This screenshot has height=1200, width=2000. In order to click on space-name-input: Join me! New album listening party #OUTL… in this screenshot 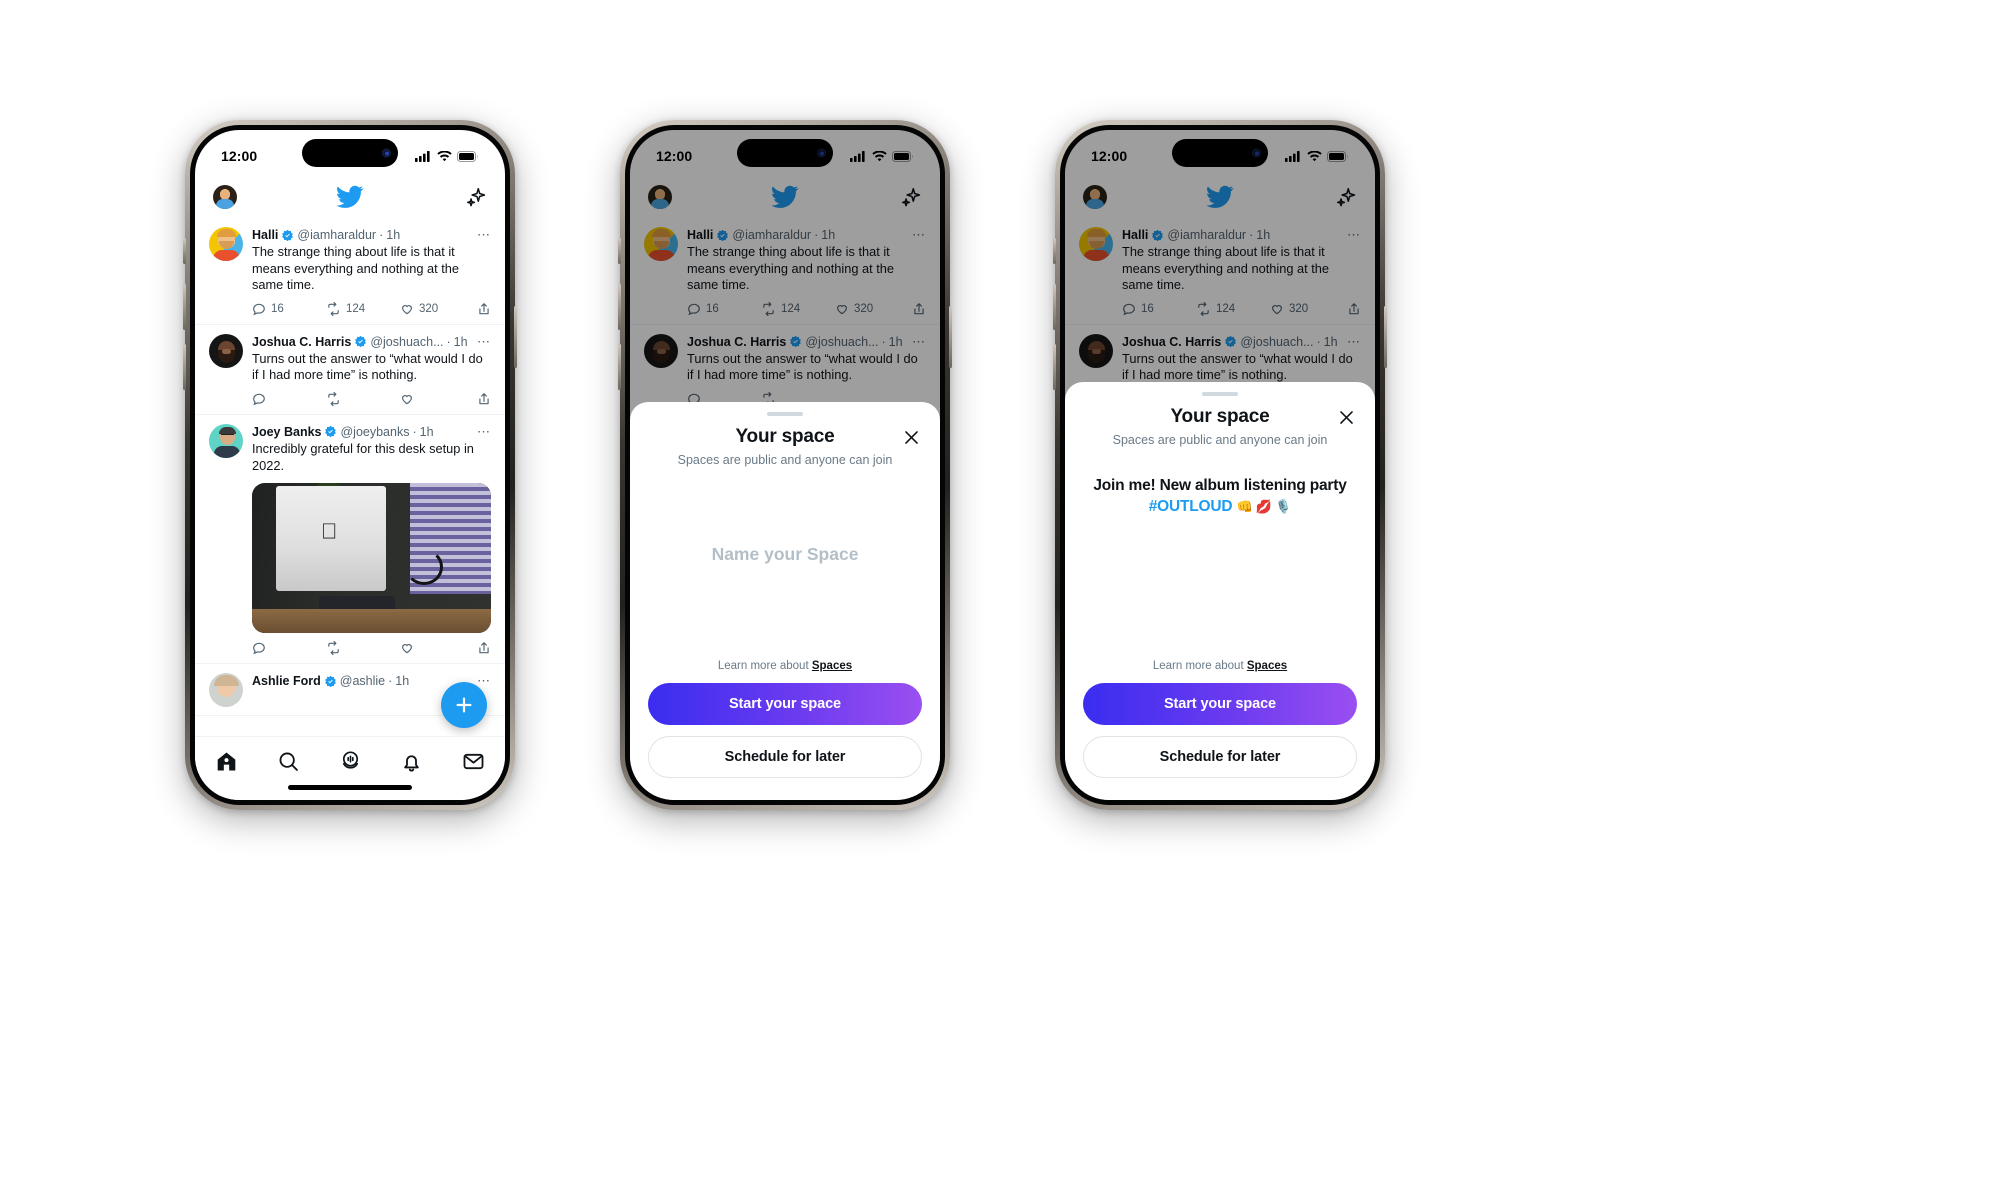, I will do `click(1220, 496)`.